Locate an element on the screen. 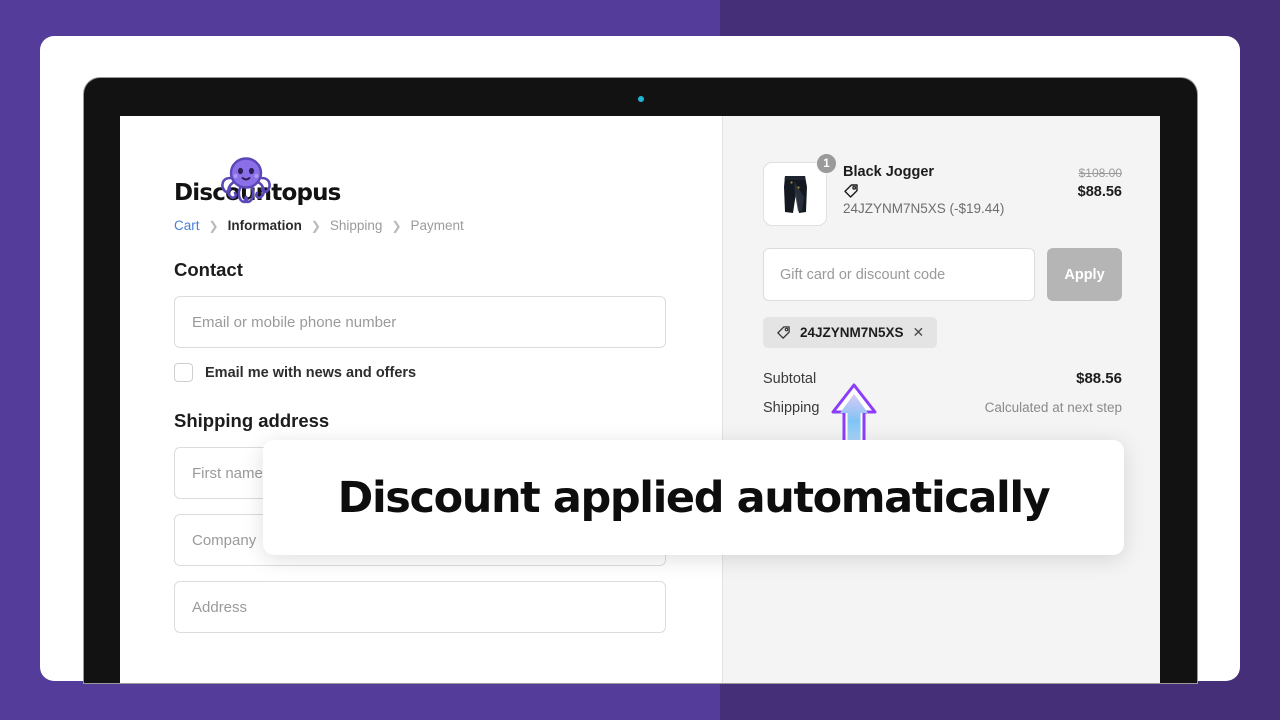 This screenshot has width=1280, height=720. caption-banner: Discount applied automatically is located at coordinates (693, 497).